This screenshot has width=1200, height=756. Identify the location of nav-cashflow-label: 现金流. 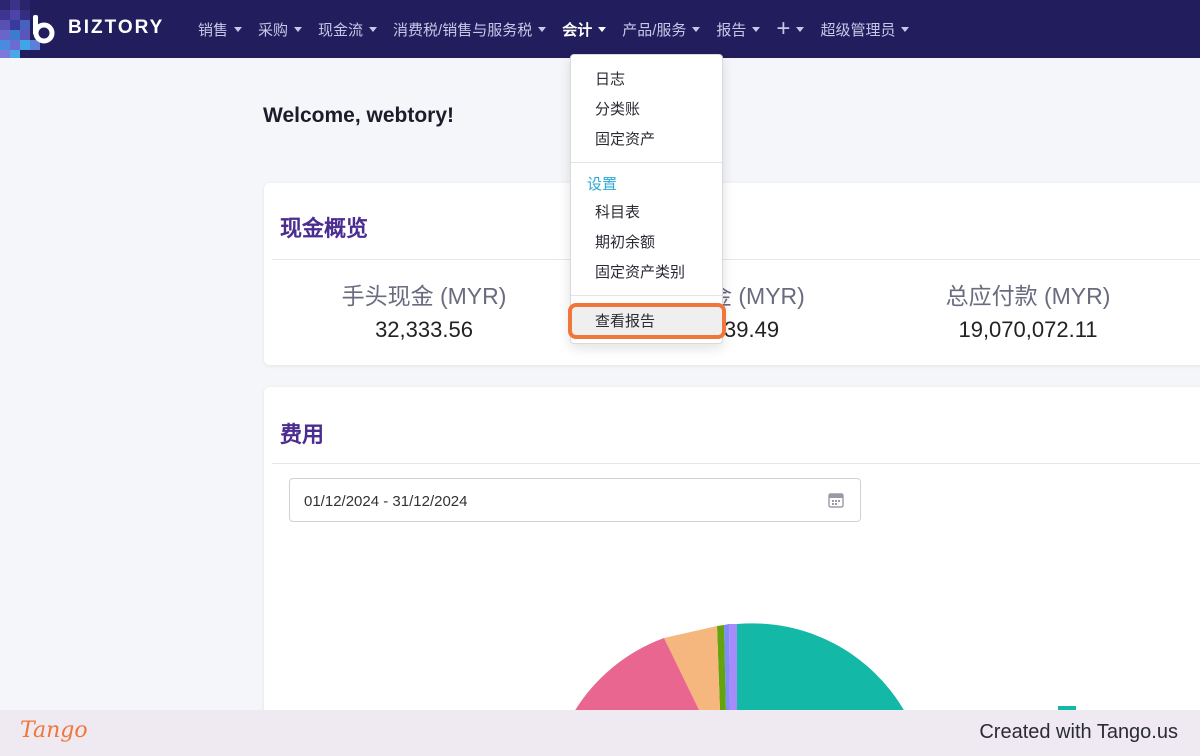
(341, 30).